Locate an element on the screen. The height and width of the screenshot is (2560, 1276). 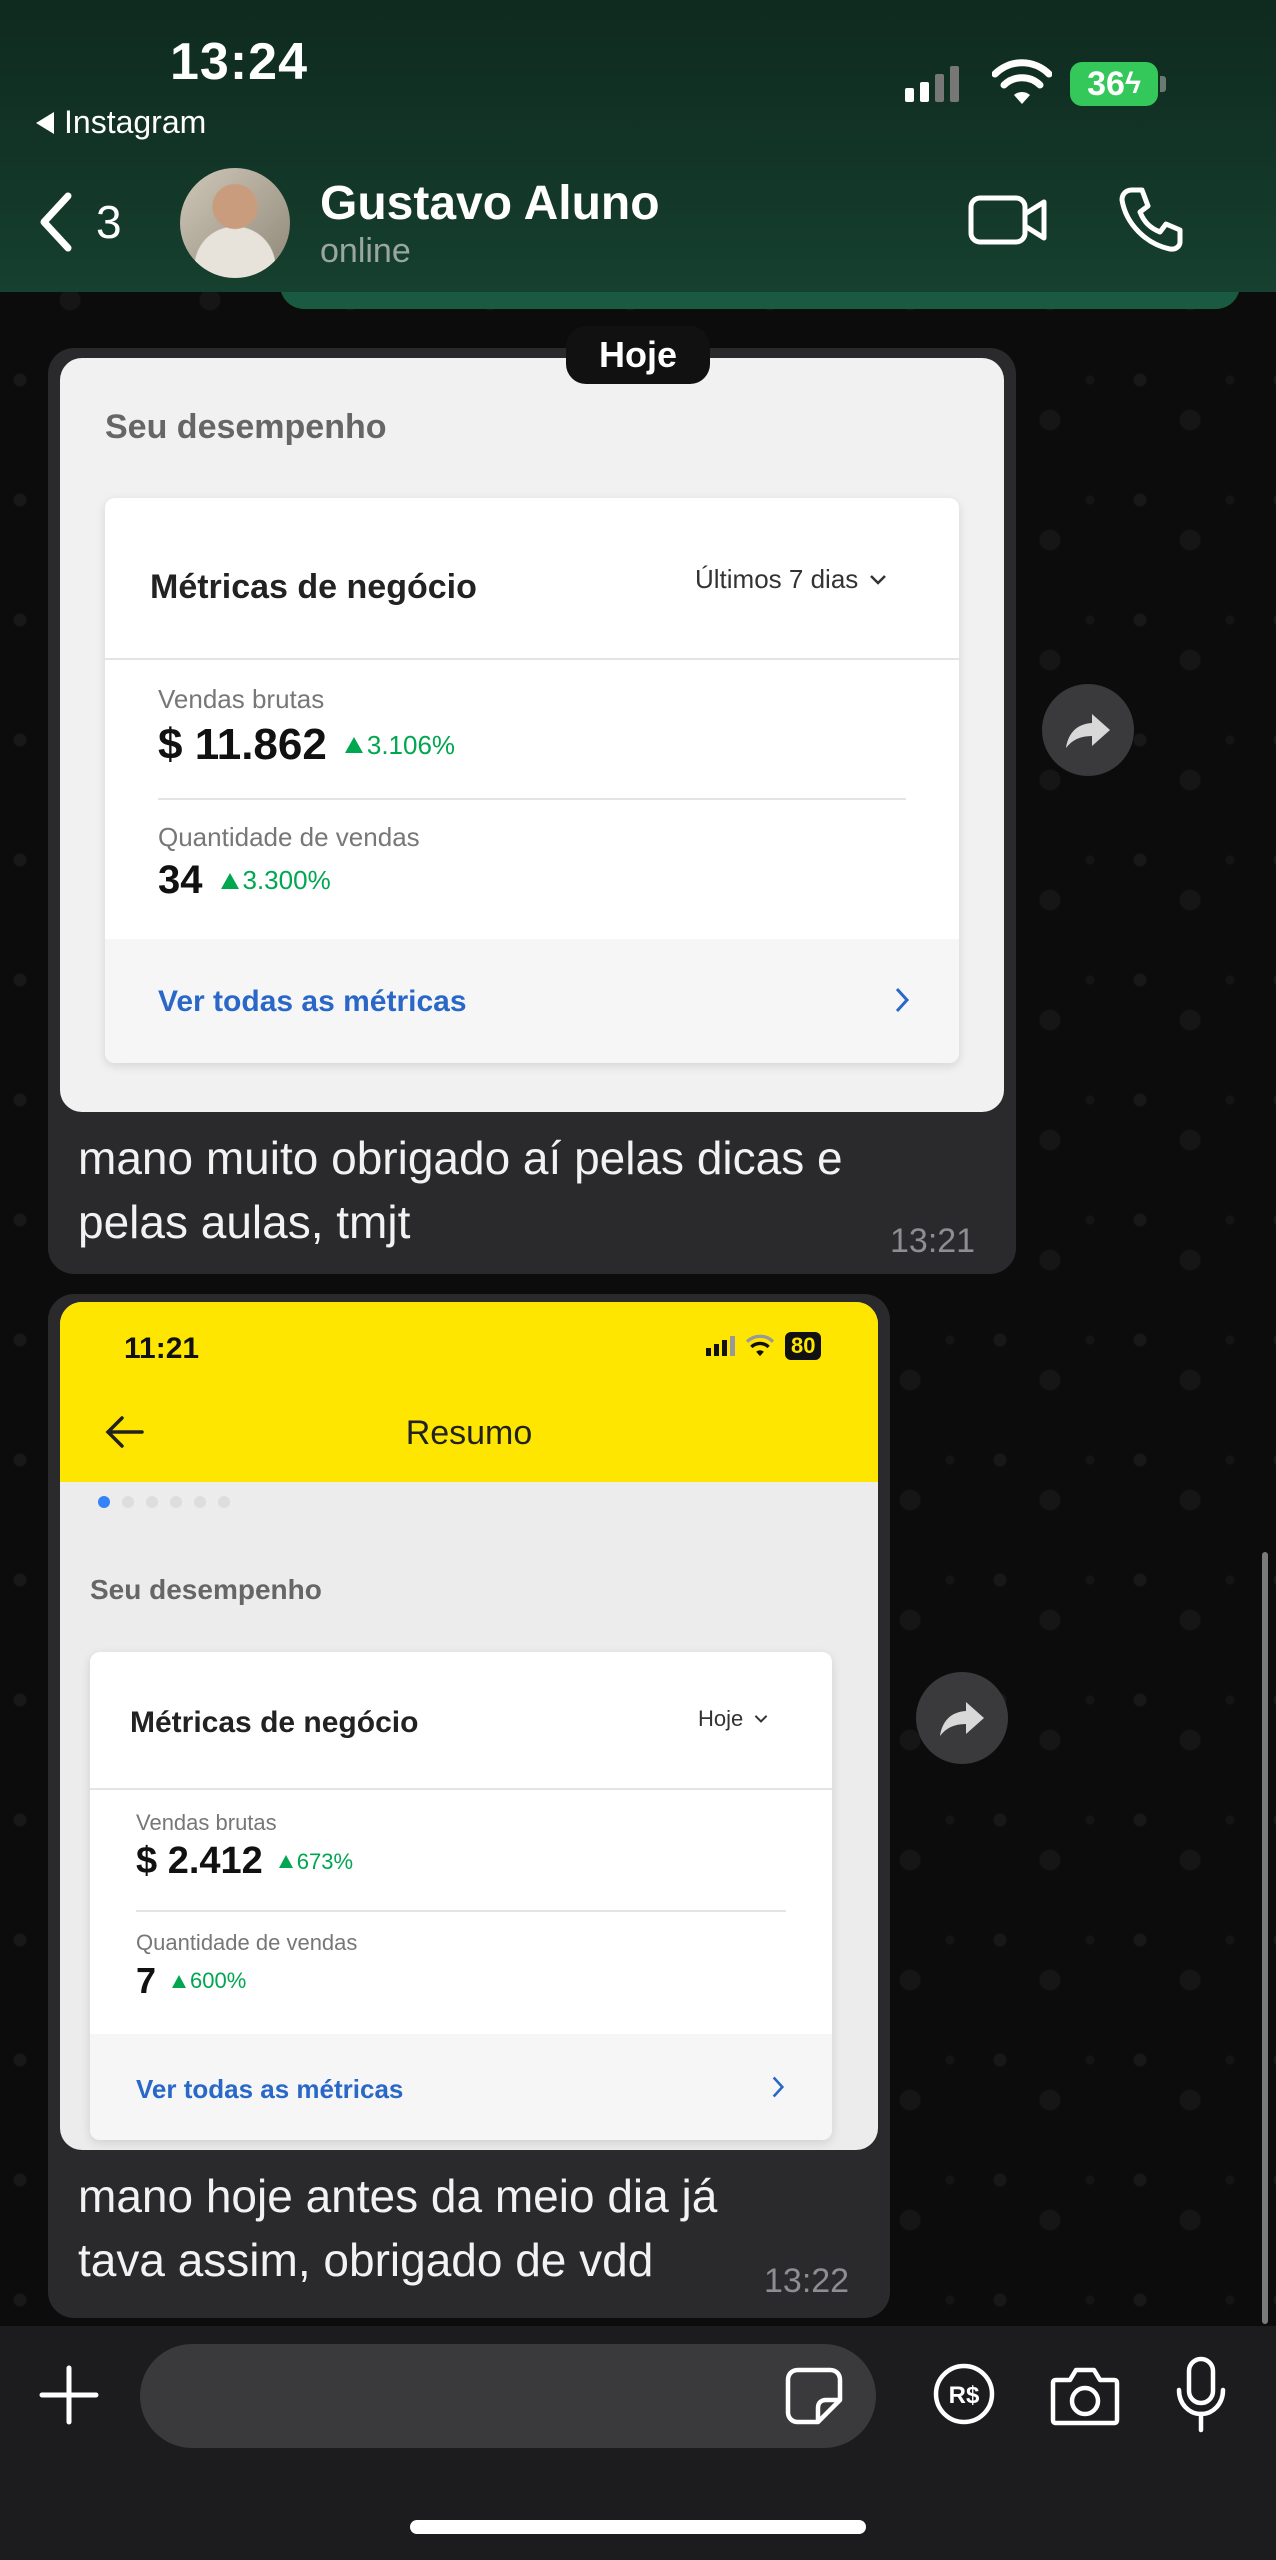
gross-sales-amount: $ 11.862 is located at coordinates (242, 744).